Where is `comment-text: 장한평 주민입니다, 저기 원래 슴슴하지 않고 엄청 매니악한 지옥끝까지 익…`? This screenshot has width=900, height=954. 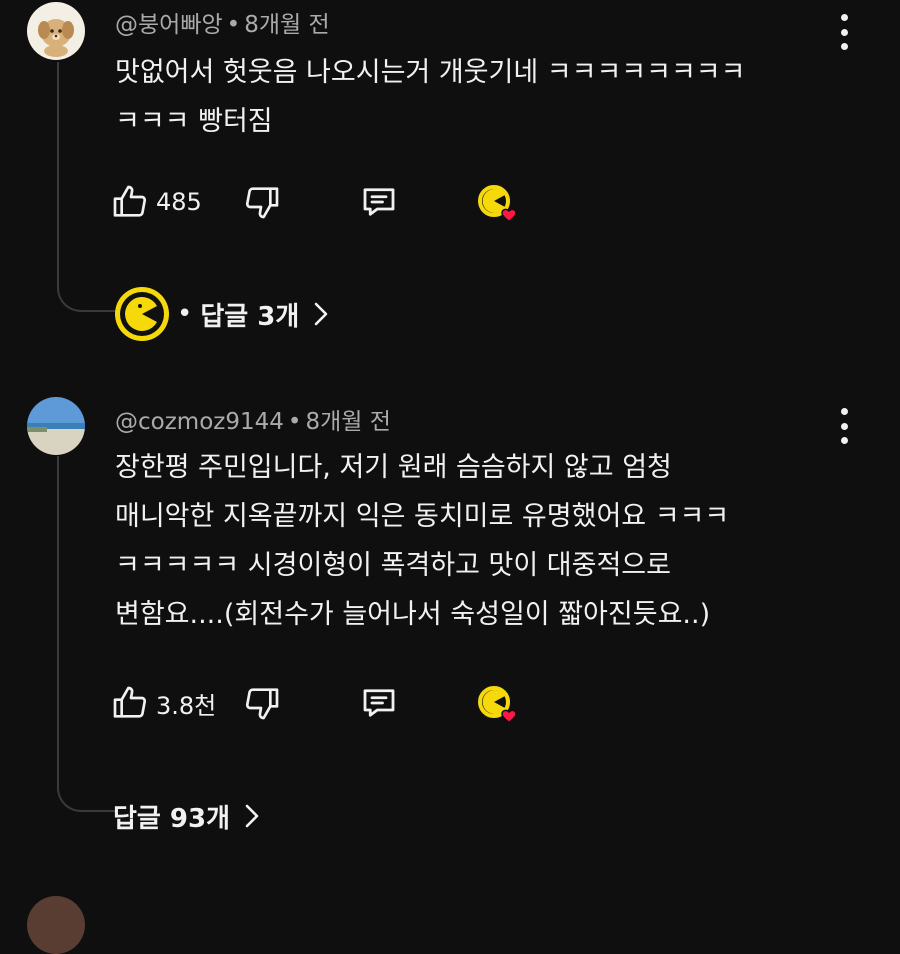
comment-text: 장한평 주민입니다, 저기 원래 슴슴하지 않고 엄청 매니악한 지옥끝까지 익… is located at coordinates (422, 541).